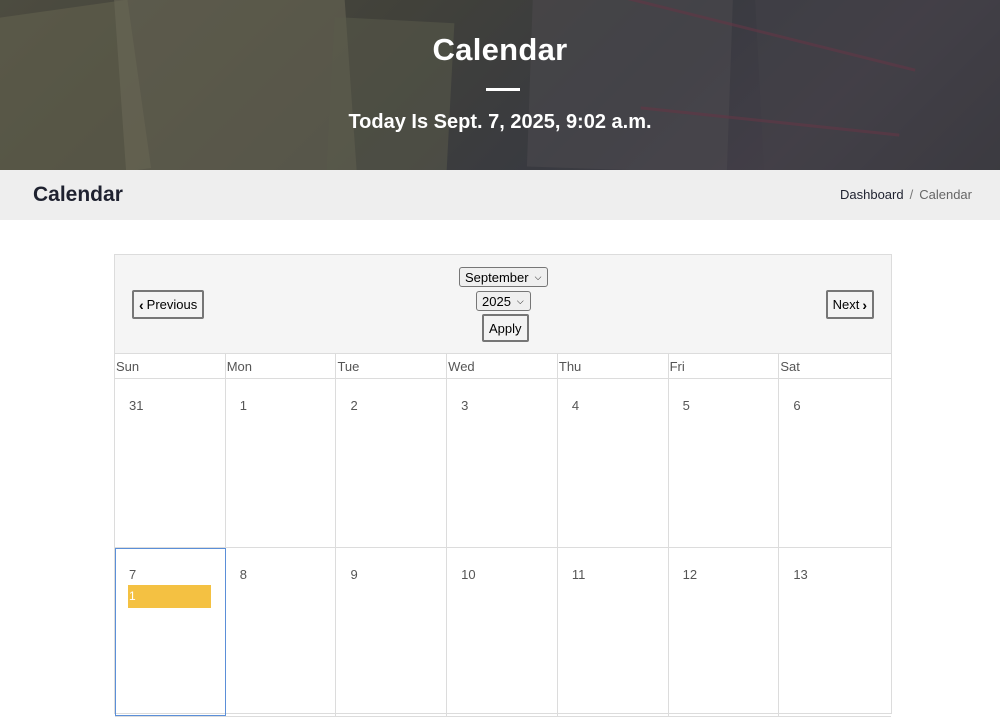  I want to click on year-select: 2025 ⌵, so click(503, 301).